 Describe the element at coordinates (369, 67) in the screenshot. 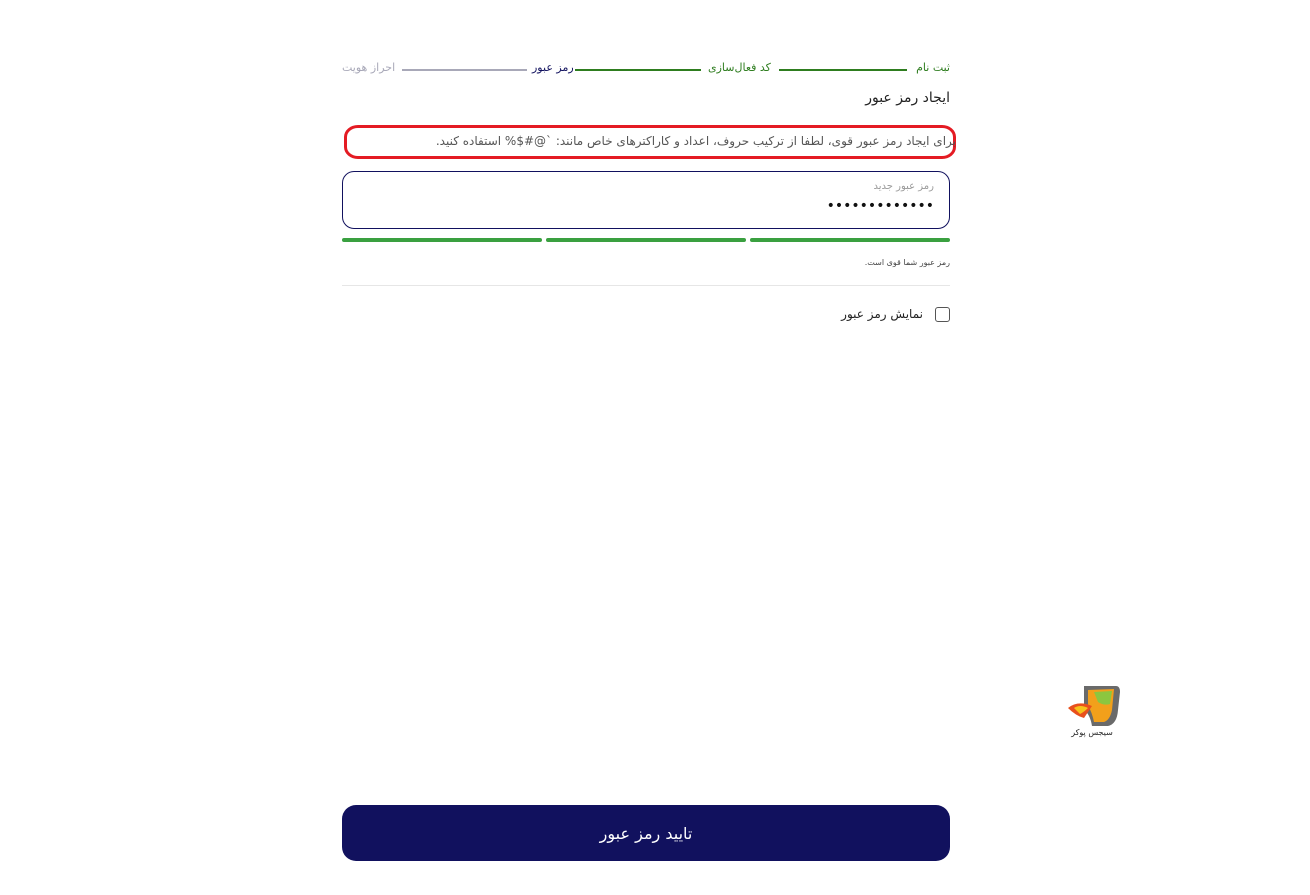

I see `step-identity-verification: احراز هویت` at that location.